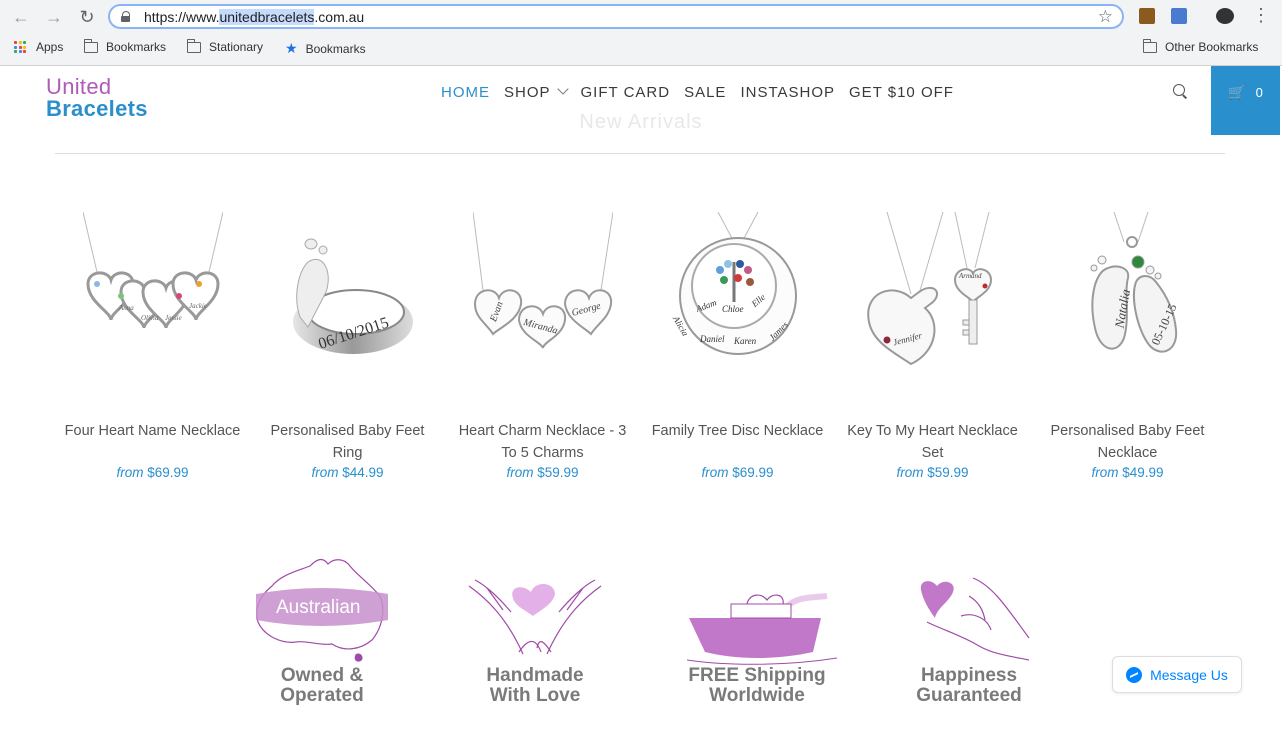  What do you see at coordinates (325, 48) in the screenshot?
I see `bookmark-starred: ★ Bookmarks` at bounding box center [325, 48].